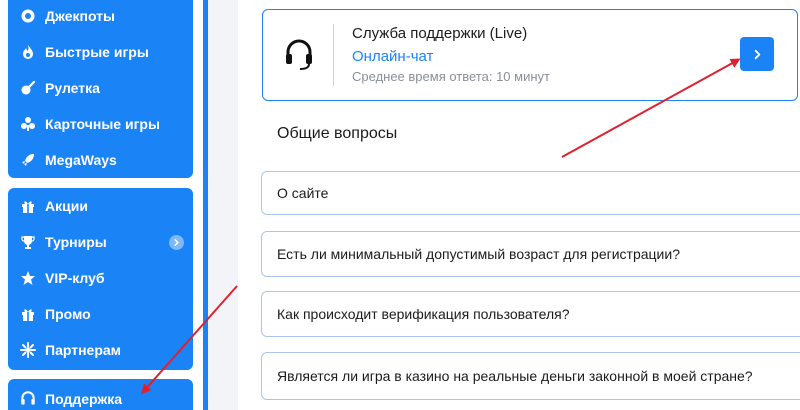 This screenshot has width=800, height=410. What do you see at coordinates (530, 314) in the screenshot?
I see `faq-item: Как происходит верификация пользователя?` at bounding box center [530, 314].